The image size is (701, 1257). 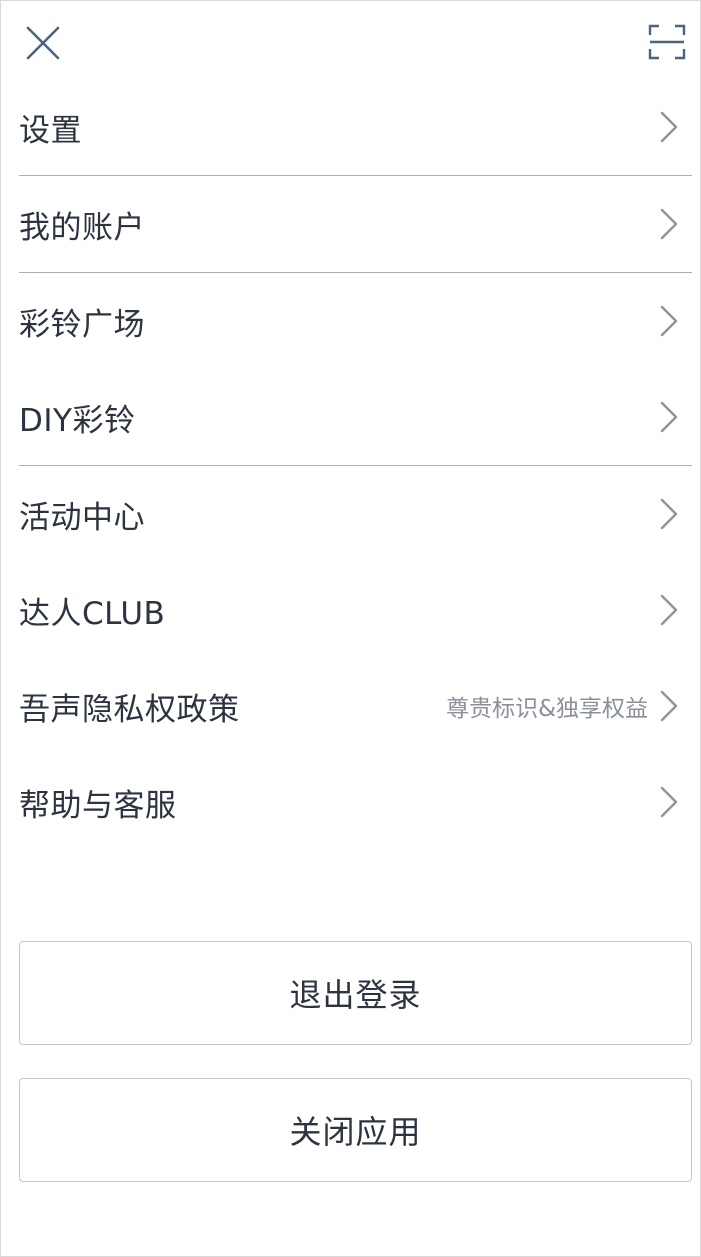 I want to click on menu-item-label: 我的账户, so click(x=82, y=227).